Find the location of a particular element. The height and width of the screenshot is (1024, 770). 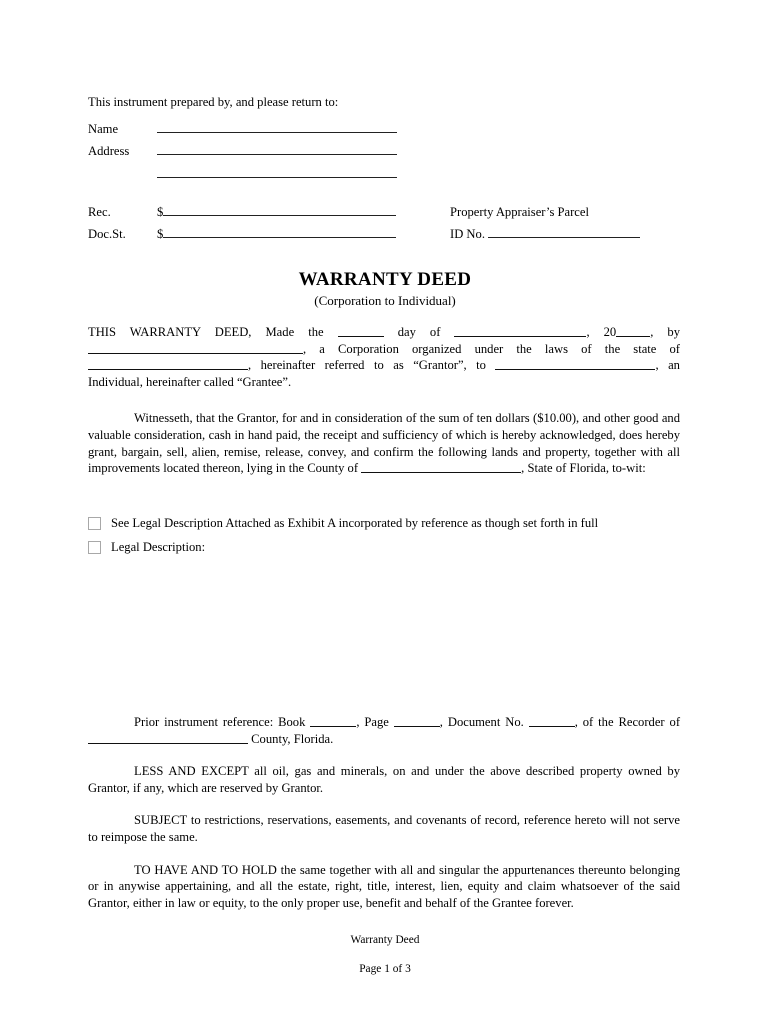

prior-seg-3: , Document No. is located at coordinates (481, 722).